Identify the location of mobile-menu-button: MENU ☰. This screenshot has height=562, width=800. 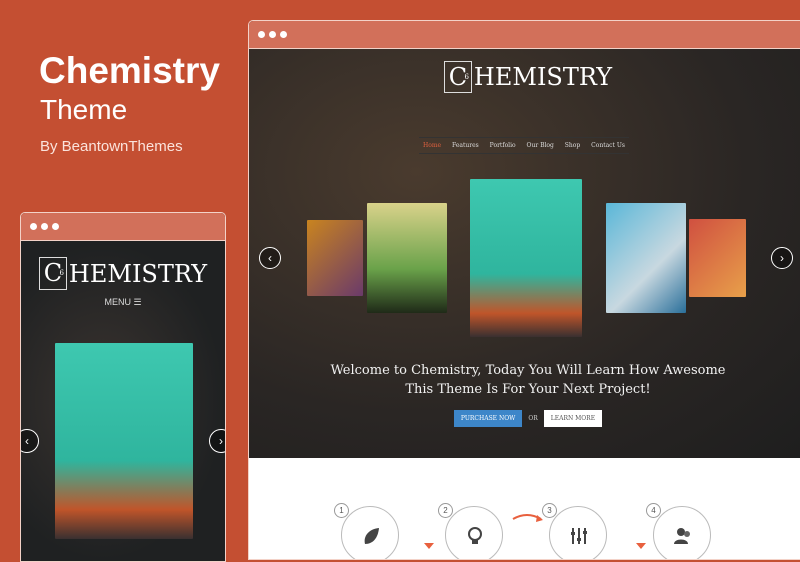
(123, 302).